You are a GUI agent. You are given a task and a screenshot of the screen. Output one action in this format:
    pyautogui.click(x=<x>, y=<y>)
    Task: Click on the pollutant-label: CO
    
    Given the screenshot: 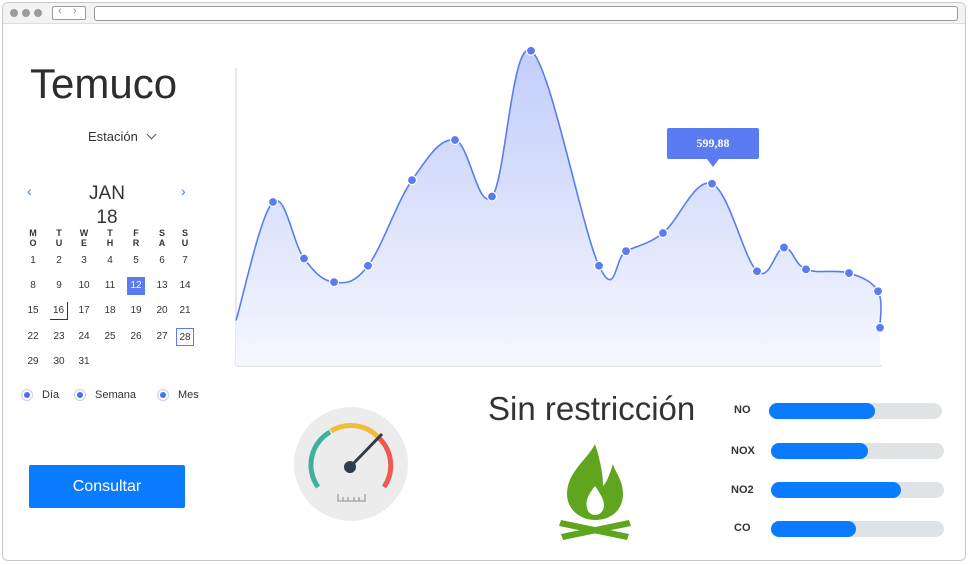 What is the action you would take?
    pyautogui.click(x=742, y=528)
    